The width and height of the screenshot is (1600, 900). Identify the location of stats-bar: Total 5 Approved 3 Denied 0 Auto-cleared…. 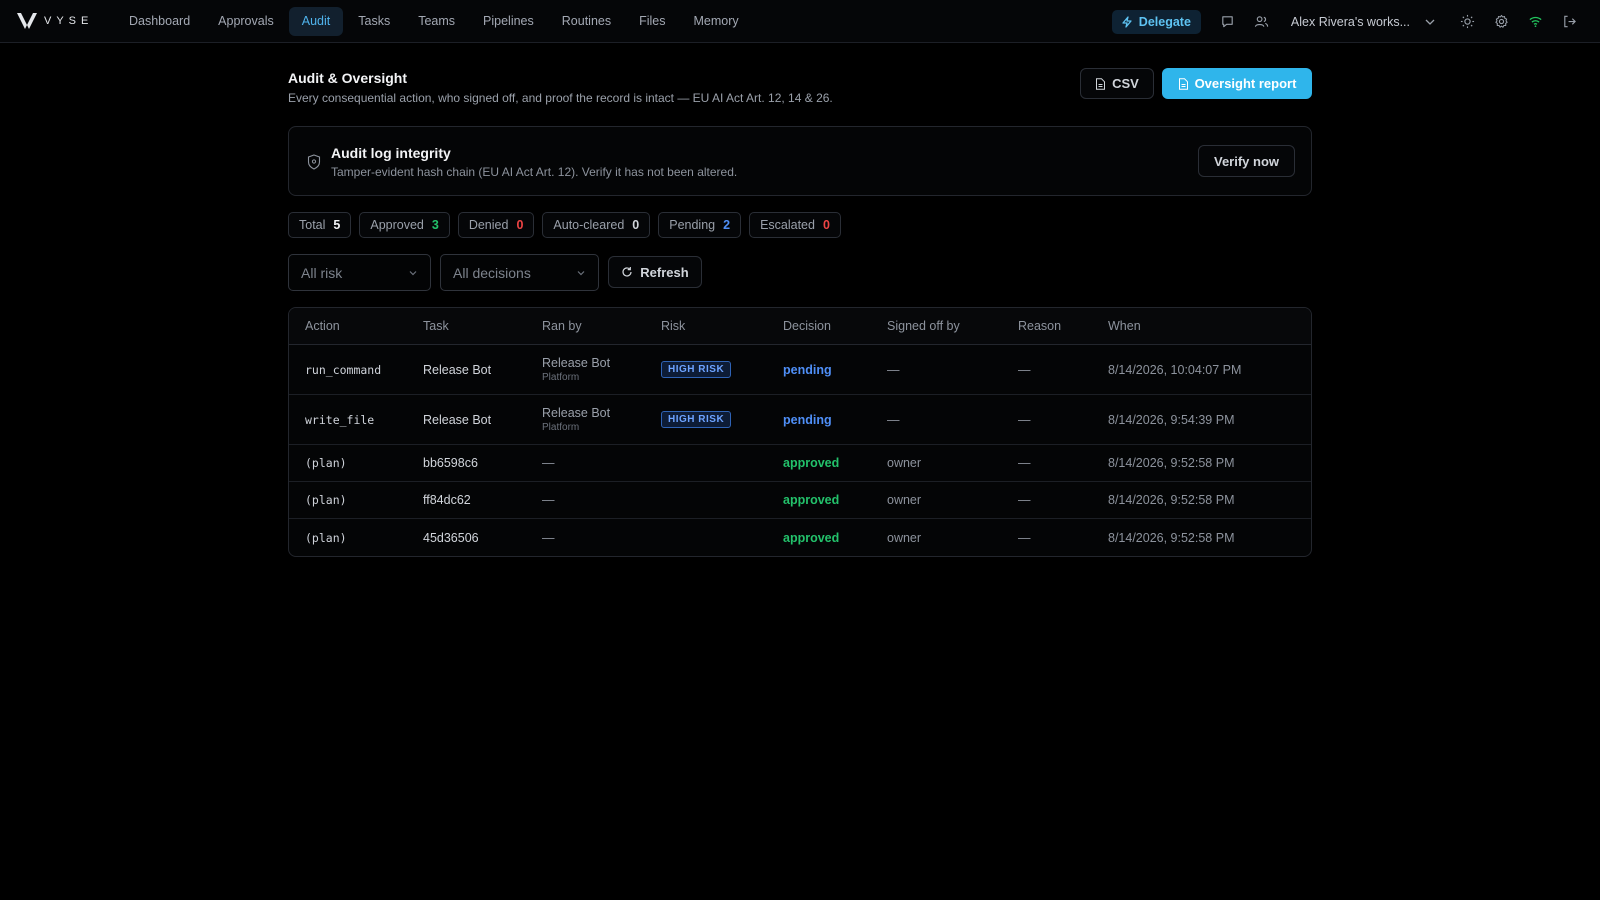
(564, 225).